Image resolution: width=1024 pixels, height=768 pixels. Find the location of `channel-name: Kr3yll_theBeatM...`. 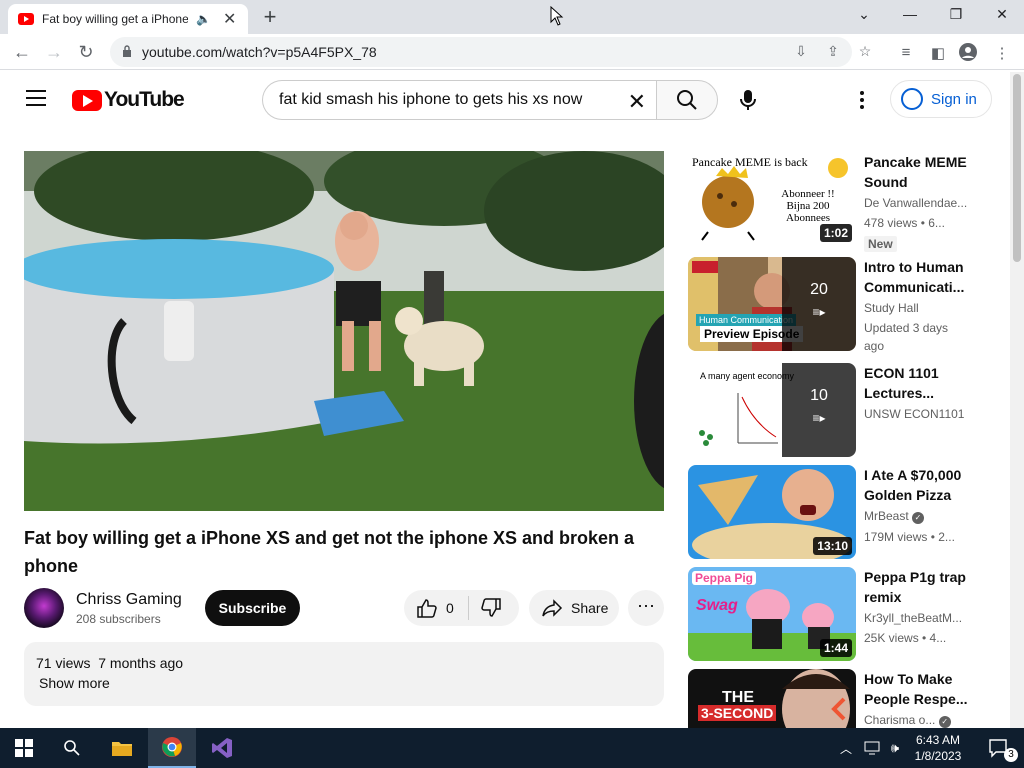

channel-name: Kr3yll_theBeatM... is located at coordinates (916, 618).